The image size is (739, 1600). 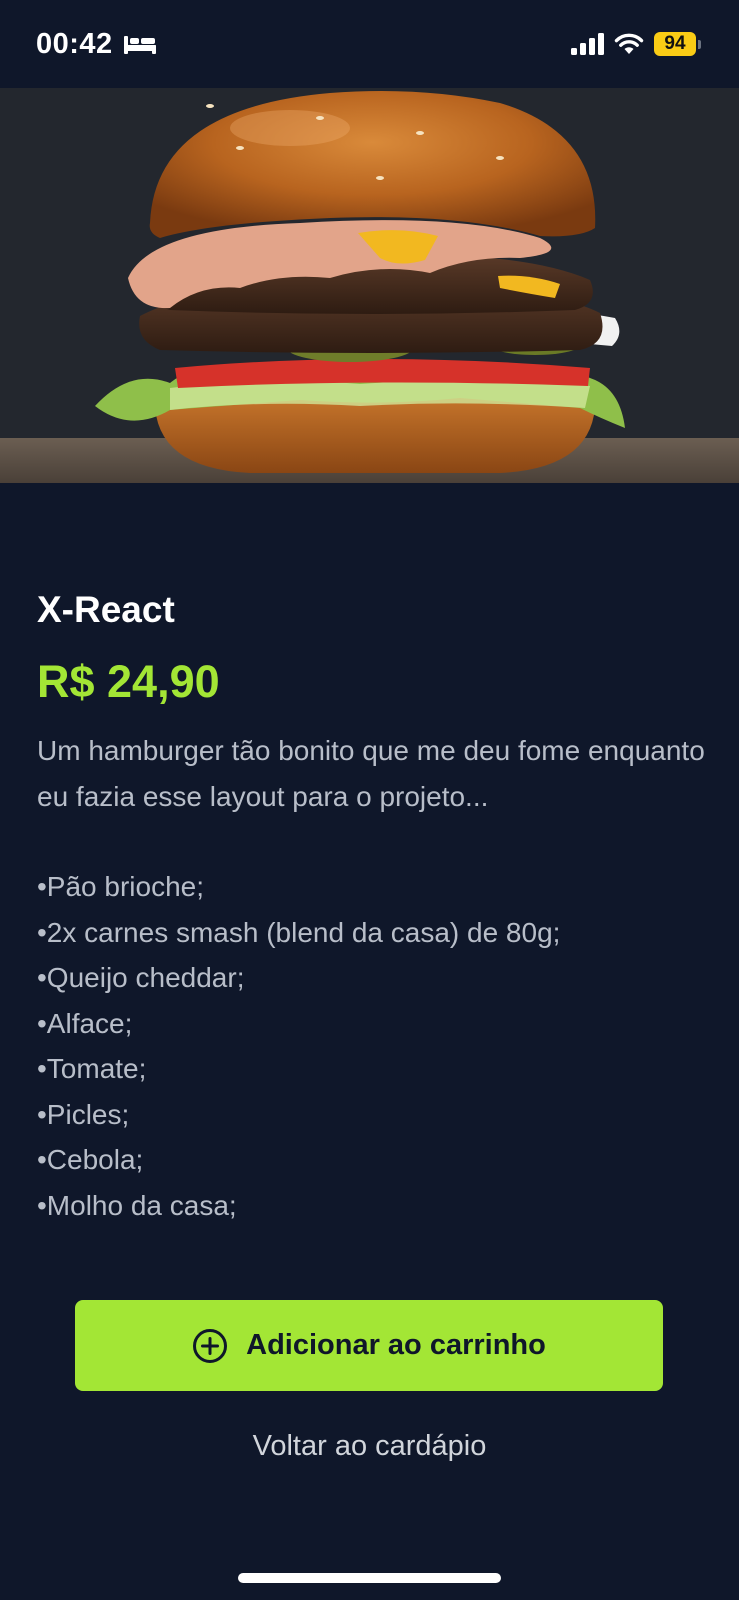 What do you see at coordinates (121, 886) in the screenshot?
I see `ingredient-item: •Pão brioche;` at bounding box center [121, 886].